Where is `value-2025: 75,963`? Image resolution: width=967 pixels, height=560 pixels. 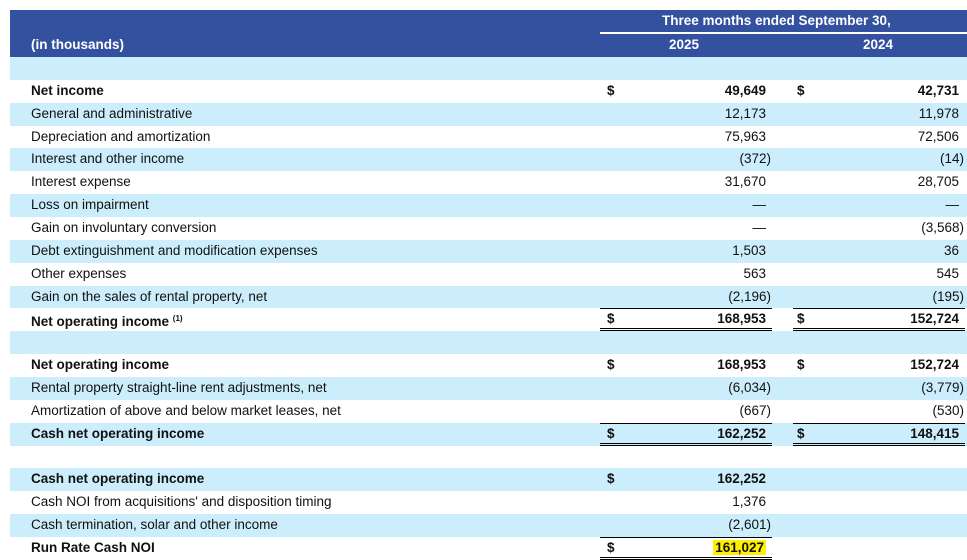 value-2025: 75,963 is located at coordinates (745, 137).